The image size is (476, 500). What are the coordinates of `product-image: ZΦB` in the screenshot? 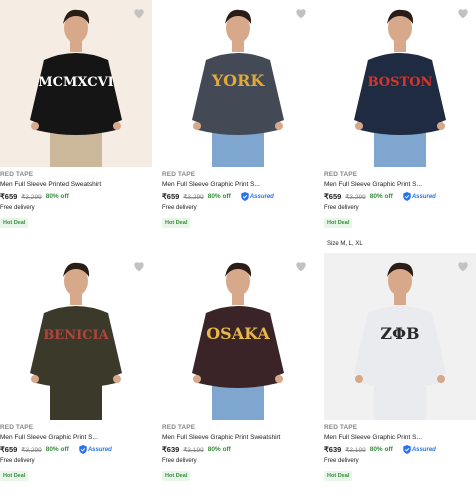 It's located at (400, 336).